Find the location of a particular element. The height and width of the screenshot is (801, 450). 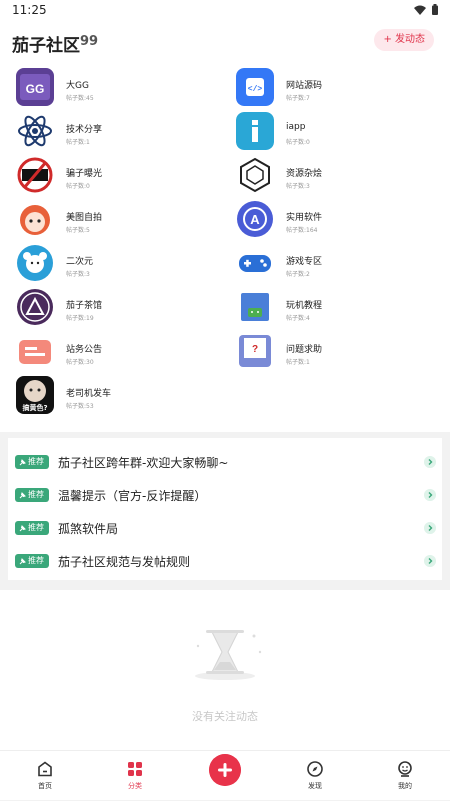

app-store-icon: A is located at coordinates (255, 219).